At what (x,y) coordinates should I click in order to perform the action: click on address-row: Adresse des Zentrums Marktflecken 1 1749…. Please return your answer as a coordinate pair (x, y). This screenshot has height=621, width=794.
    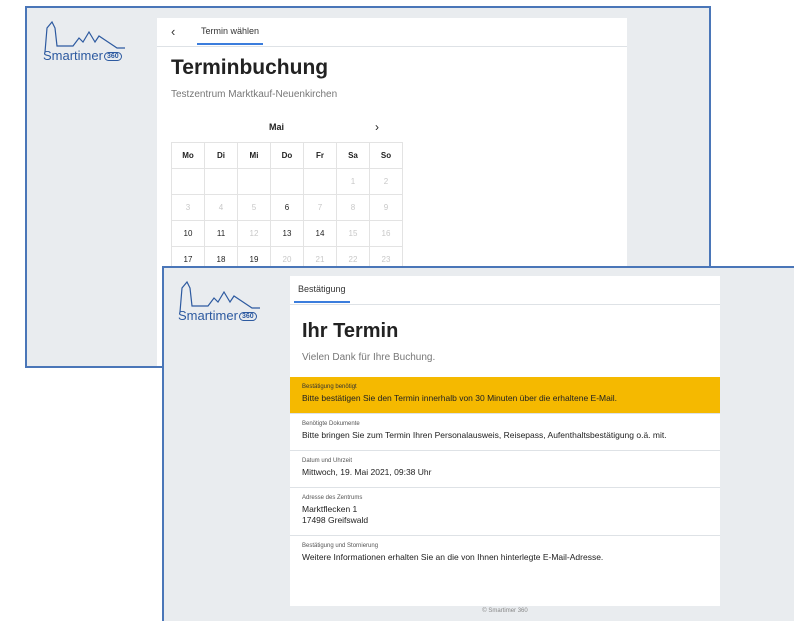
    Looking at the image, I should click on (505, 511).